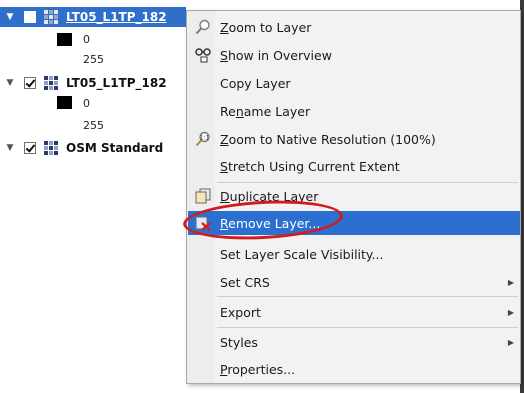  I want to click on menu-item-rename-layer: Rename Layer, so click(354, 111).